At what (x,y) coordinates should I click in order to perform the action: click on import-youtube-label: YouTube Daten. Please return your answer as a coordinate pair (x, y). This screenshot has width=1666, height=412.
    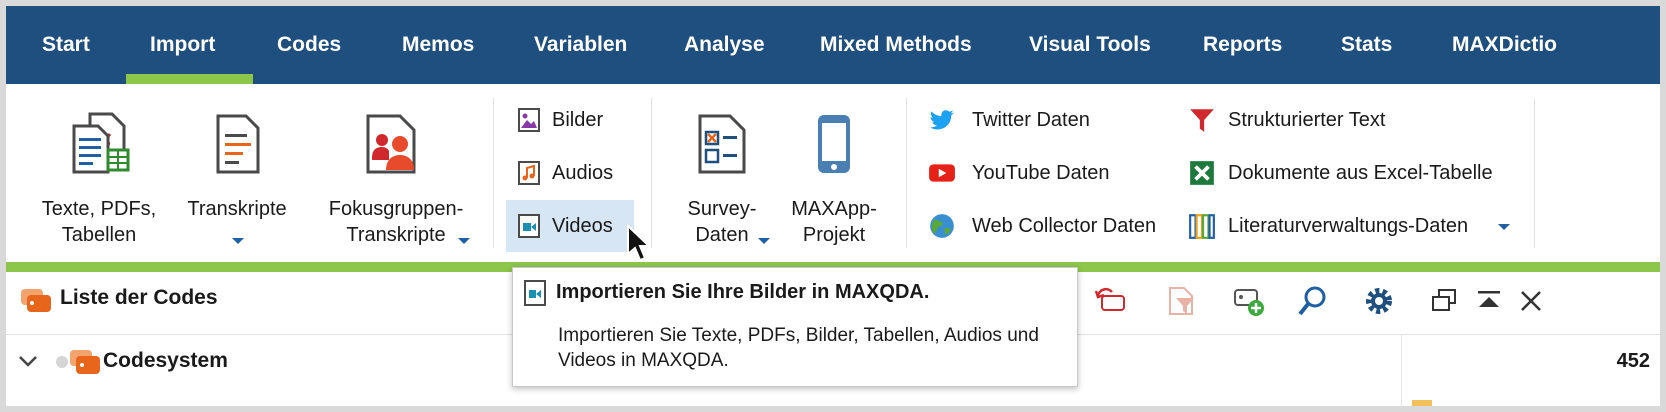
    Looking at the image, I should click on (1041, 173).